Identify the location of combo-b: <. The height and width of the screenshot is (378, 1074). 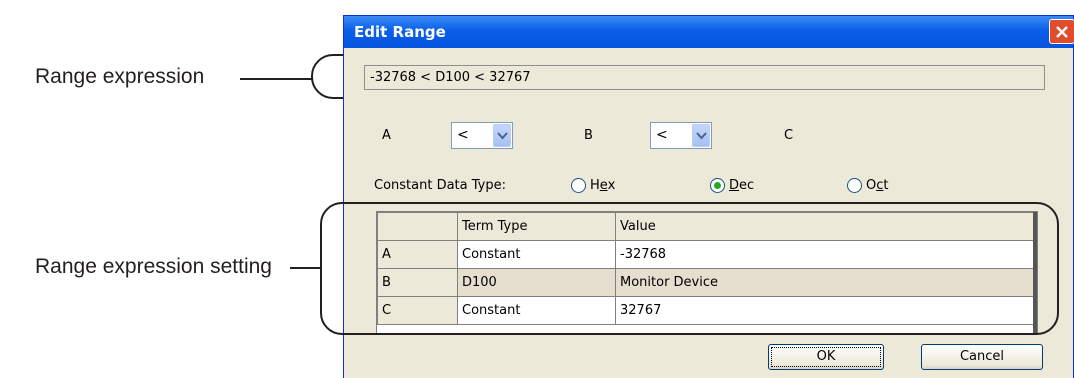
(681, 135).